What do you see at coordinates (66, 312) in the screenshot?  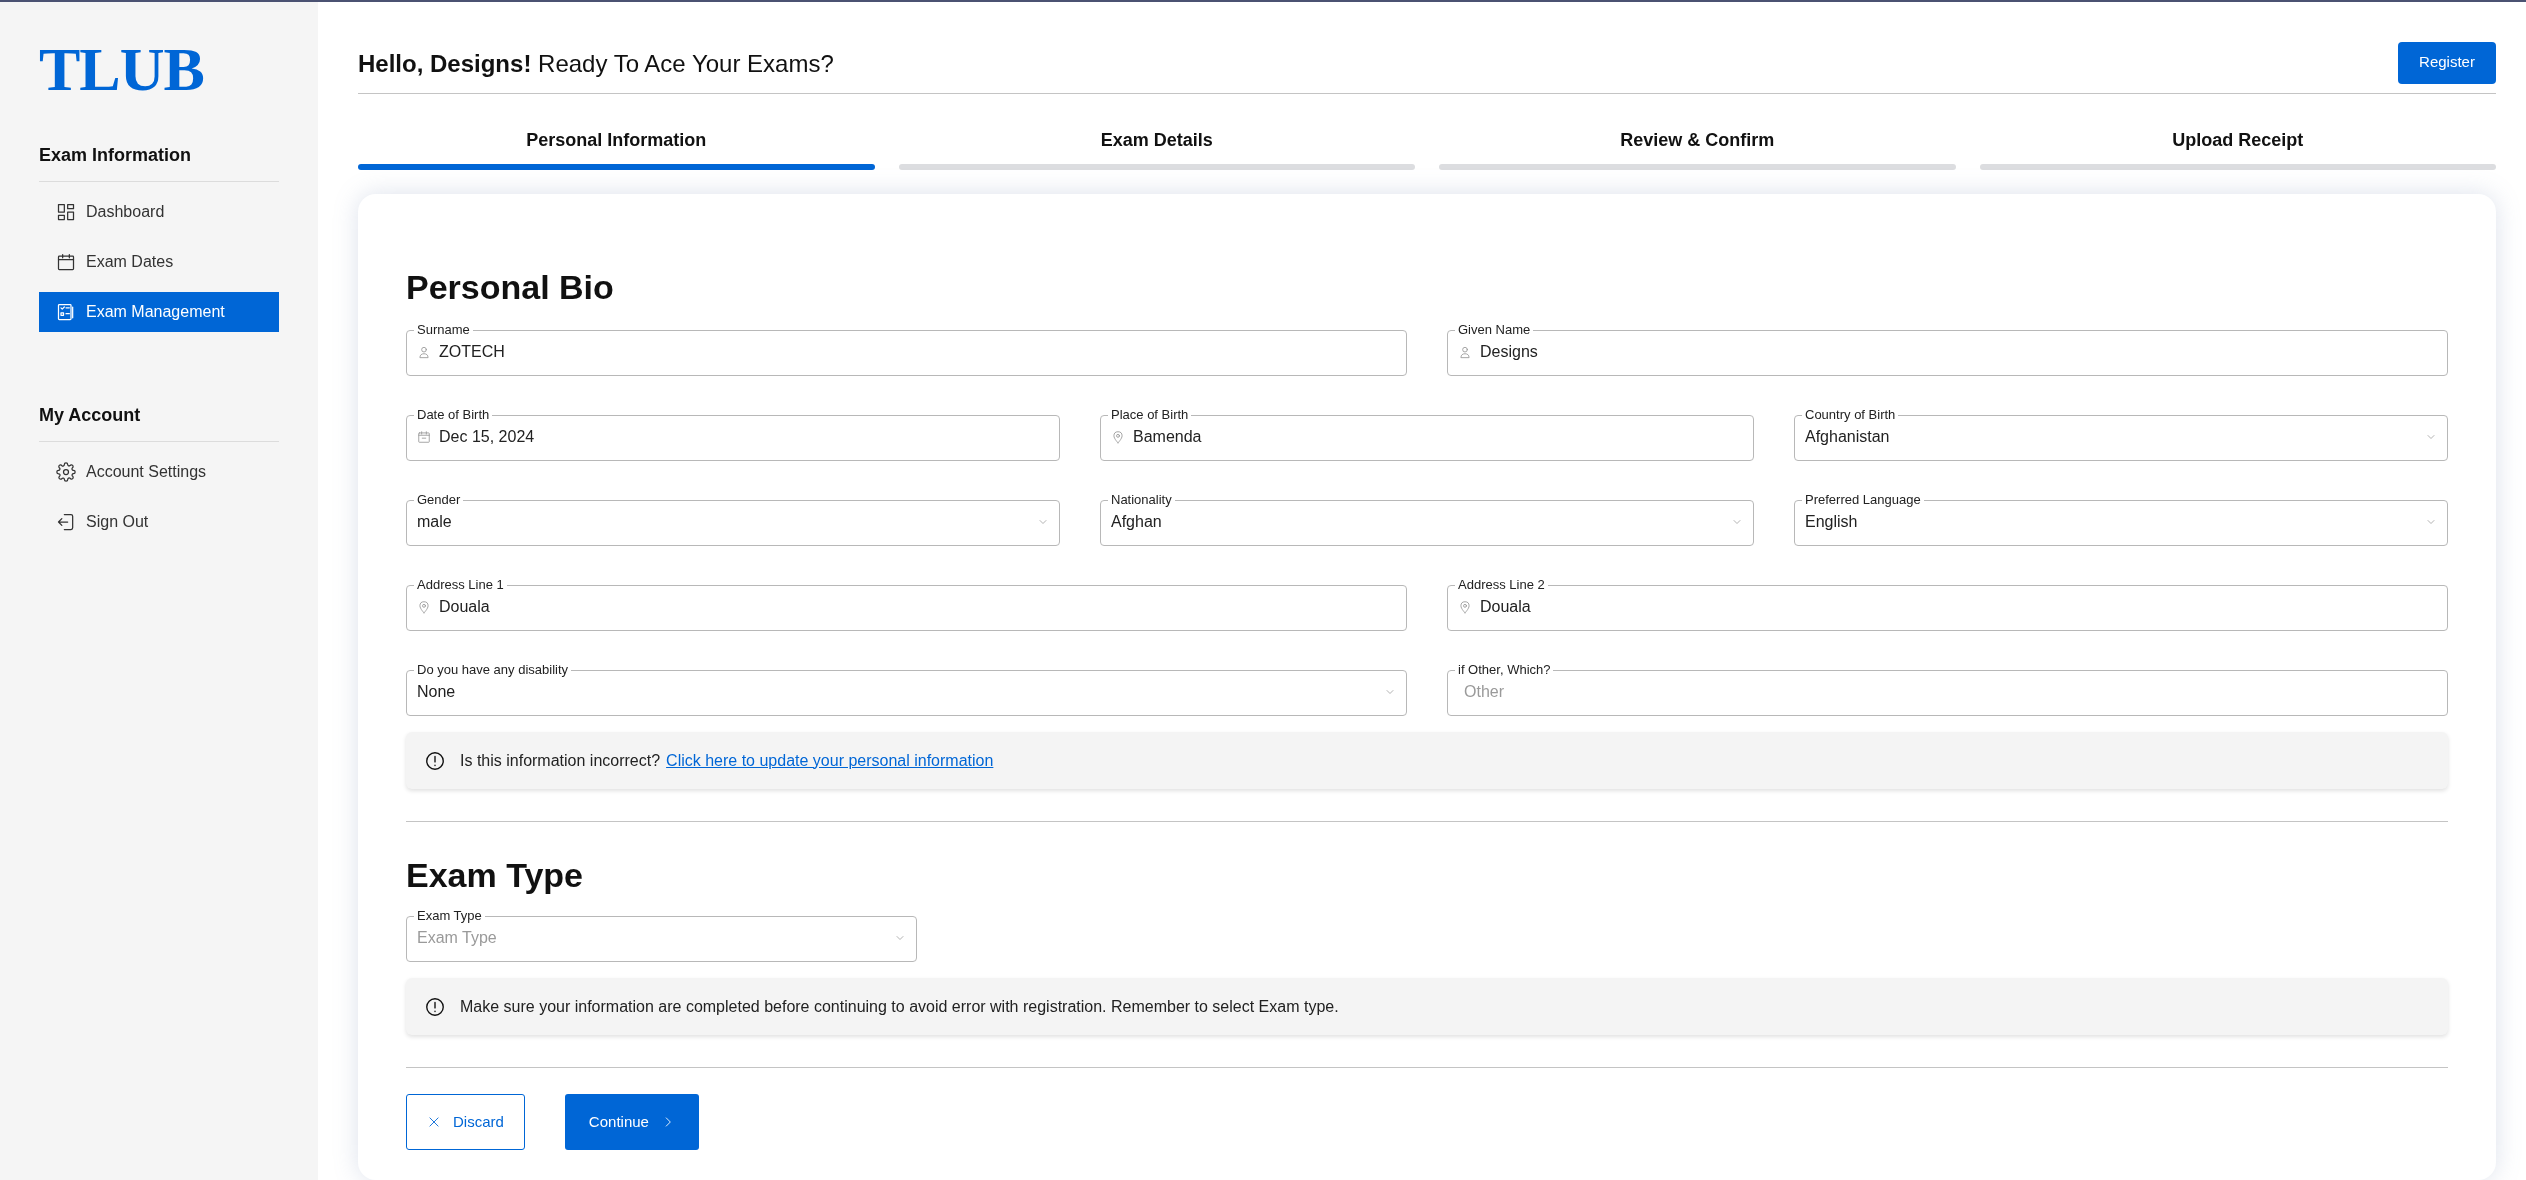 I see `checklist-icon` at bounding box center [66, 312].